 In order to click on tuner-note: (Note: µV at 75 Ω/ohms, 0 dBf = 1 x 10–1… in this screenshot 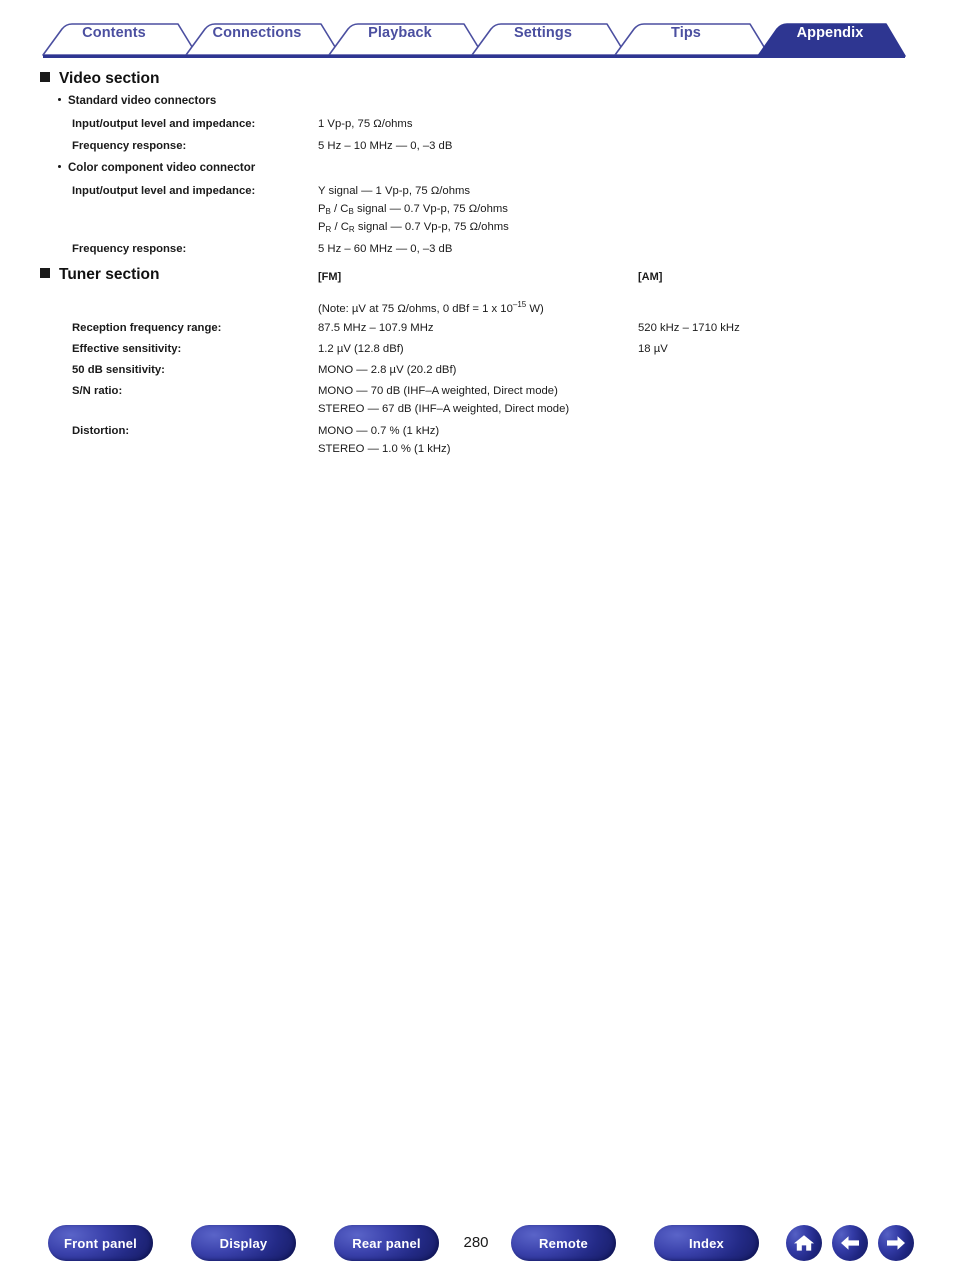, I will do `click(431, 307)`.